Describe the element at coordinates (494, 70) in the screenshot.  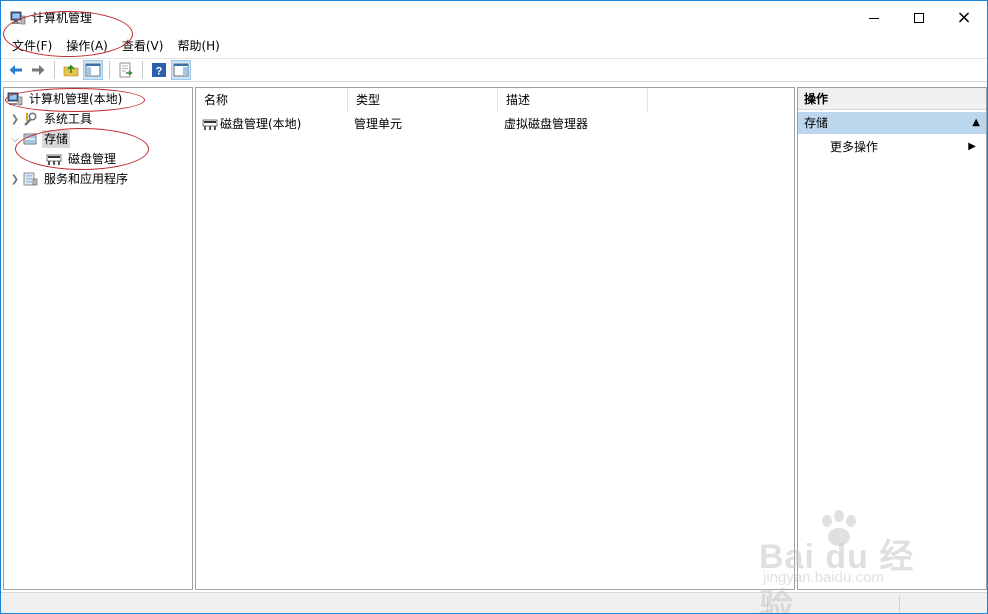
I see `toolbar: ?` at that location.